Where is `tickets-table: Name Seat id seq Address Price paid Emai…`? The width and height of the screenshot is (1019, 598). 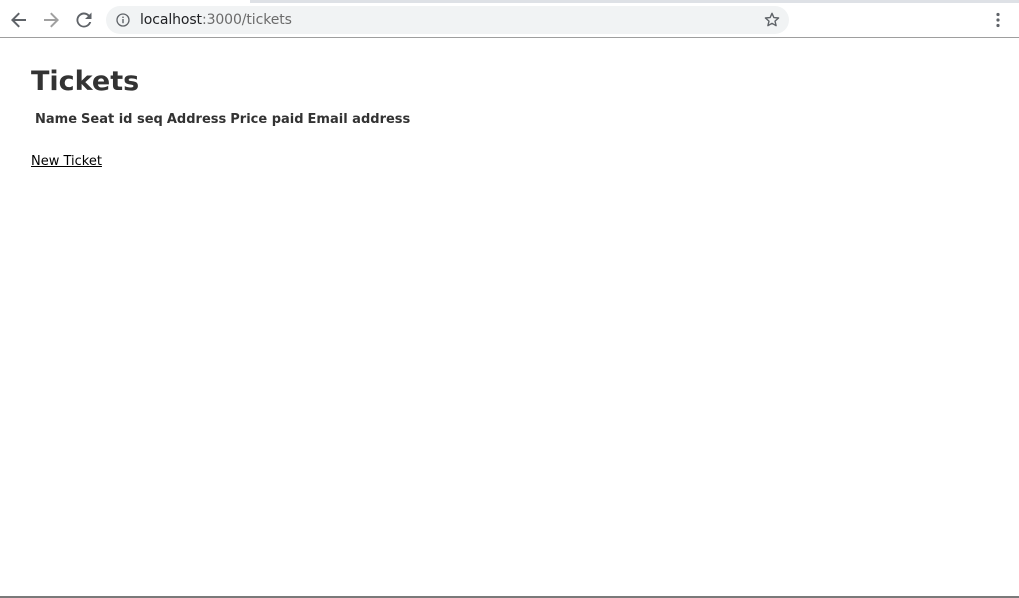 tickets-table: Name Seat id seq Address Price paid Emai… is located at coordinates (222, 119).